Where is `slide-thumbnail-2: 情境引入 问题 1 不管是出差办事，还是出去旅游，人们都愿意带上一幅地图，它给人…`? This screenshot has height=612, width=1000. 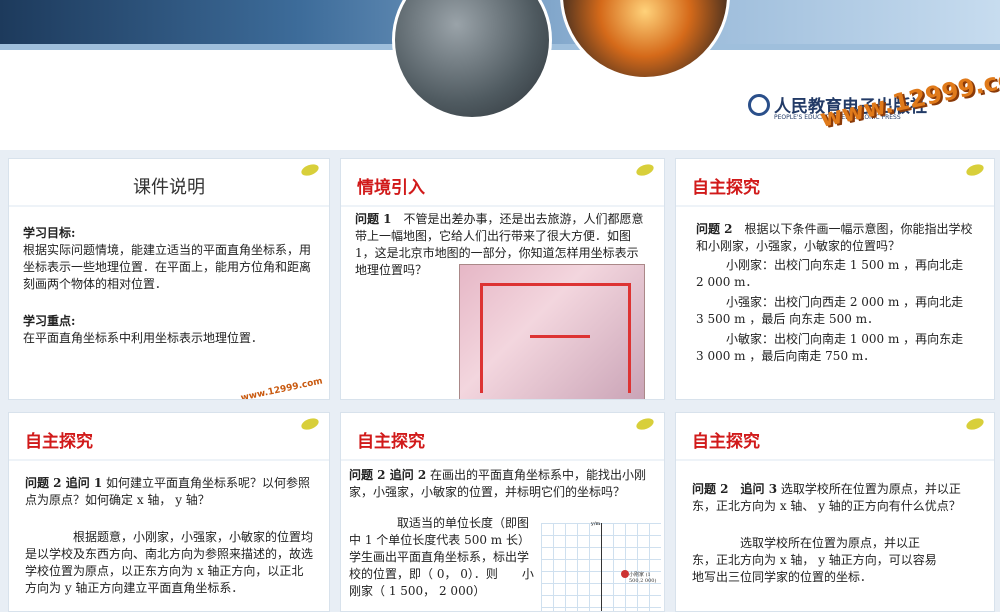 slide-thumbnail-2: 情境引入 问题 1 不管是出差办事，还是出去旅游，人们都愿意带上一幅地图，它给人… is located at coordinates (502, 279).